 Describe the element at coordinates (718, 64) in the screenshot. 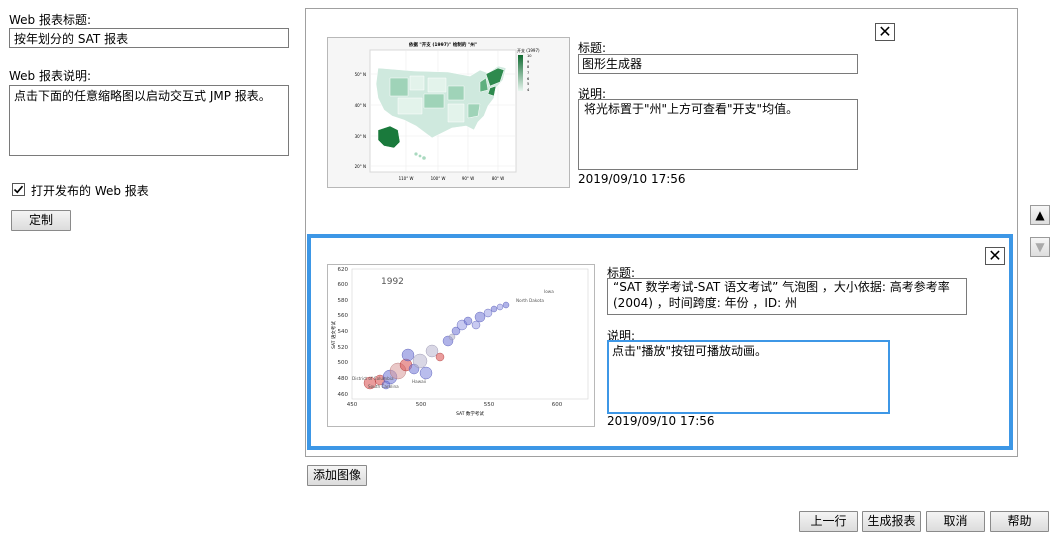

I see `card1-title-input: 图形生成器` at that location.